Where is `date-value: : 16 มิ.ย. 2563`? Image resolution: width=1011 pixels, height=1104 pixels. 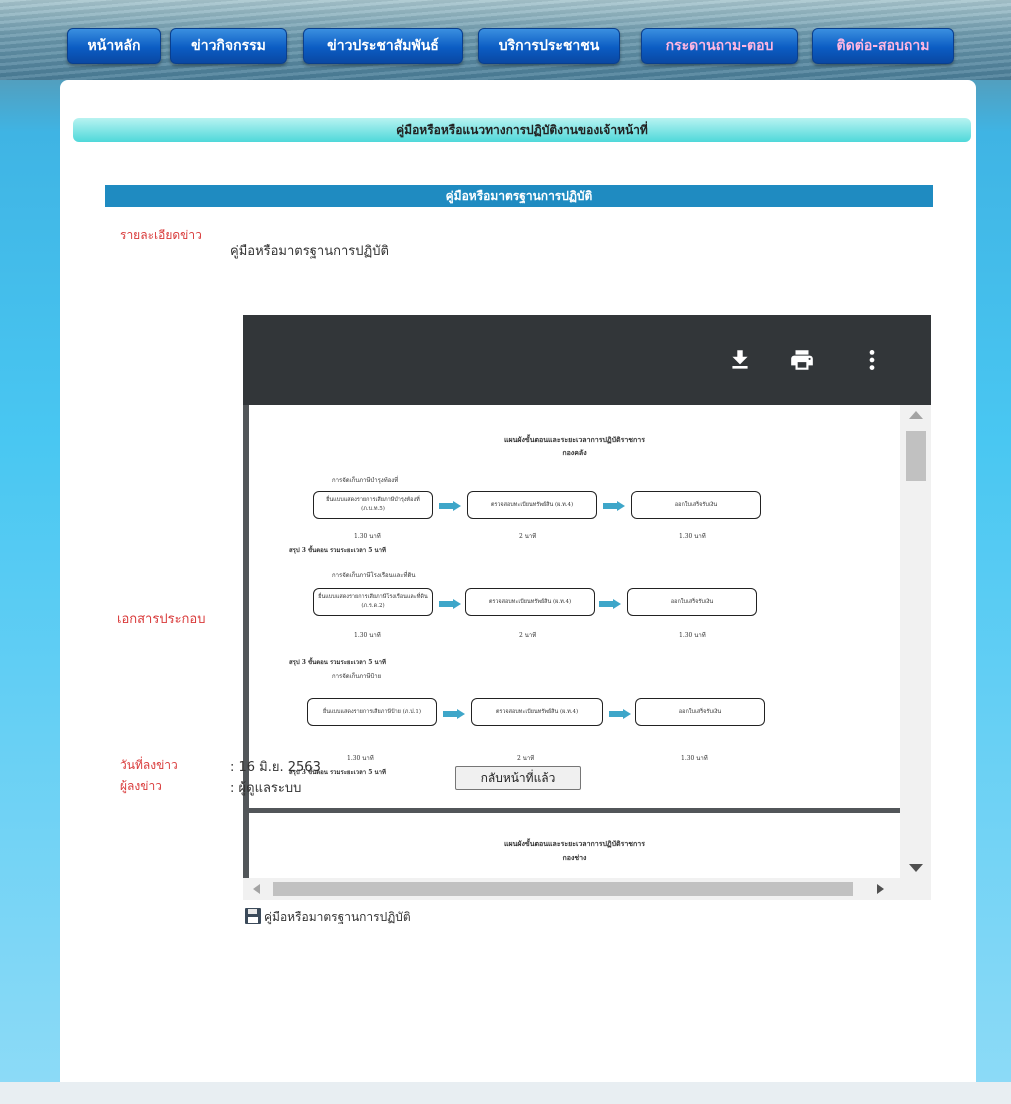
date-value: : 16 มิ.ย. 2563 is located at coordinates (275, 767).